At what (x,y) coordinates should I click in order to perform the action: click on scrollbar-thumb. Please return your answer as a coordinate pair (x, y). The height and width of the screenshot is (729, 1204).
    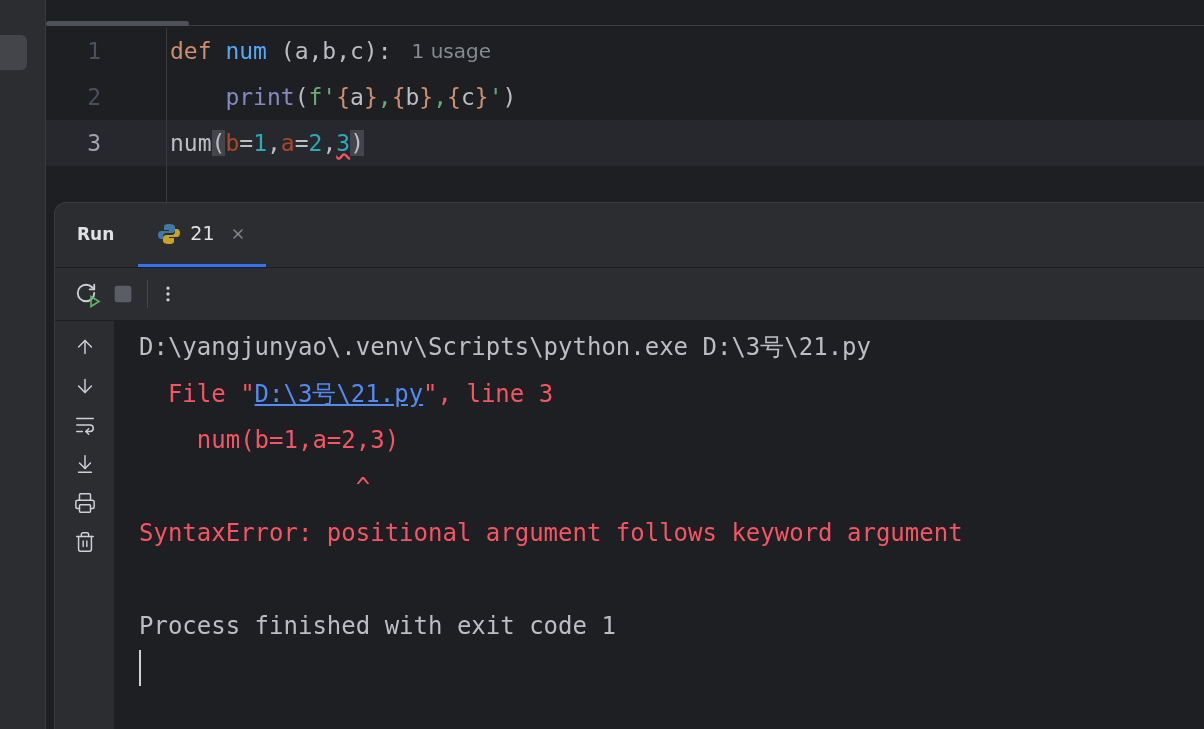
    Looking at the image, I should click on (117, 23).